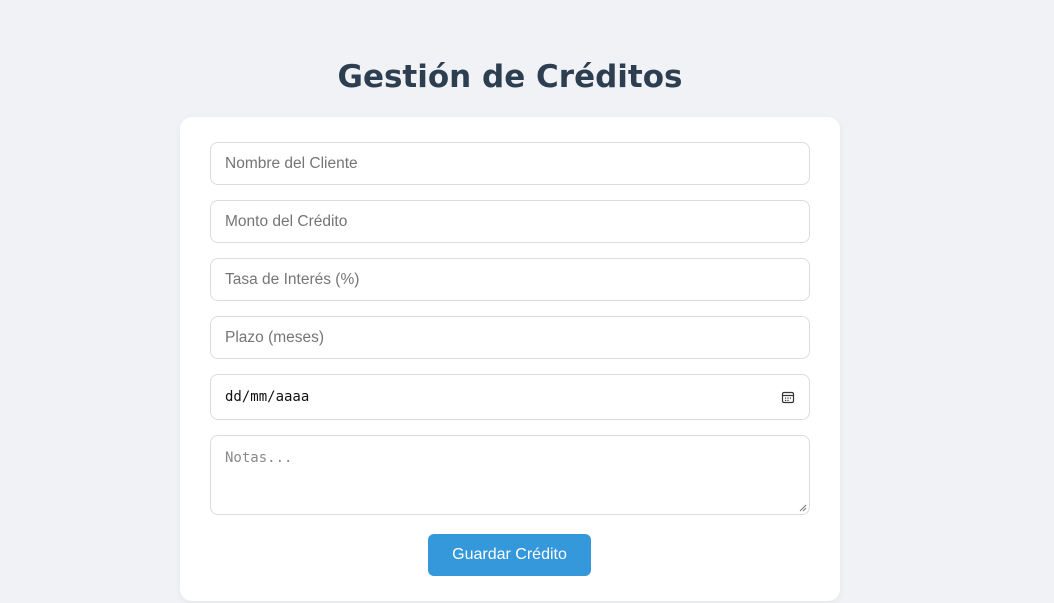 This screenshot has height=603, width=1054. Describe the element at coordinates (788, 397) in the screenshot. I see `calendar-icon` at that location.